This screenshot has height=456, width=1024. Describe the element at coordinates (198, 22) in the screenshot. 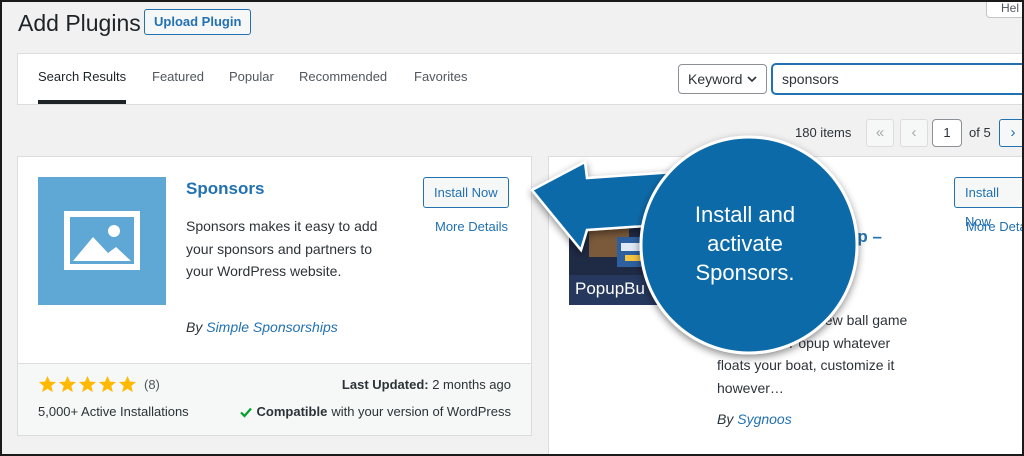

I see `upload-plugin-button: Upload Plugin` at that location.